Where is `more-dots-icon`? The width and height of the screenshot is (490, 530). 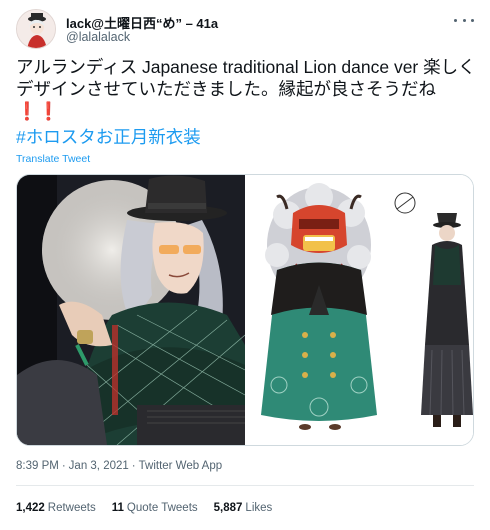
more-dots-icon is located at coordinates (464, 20).